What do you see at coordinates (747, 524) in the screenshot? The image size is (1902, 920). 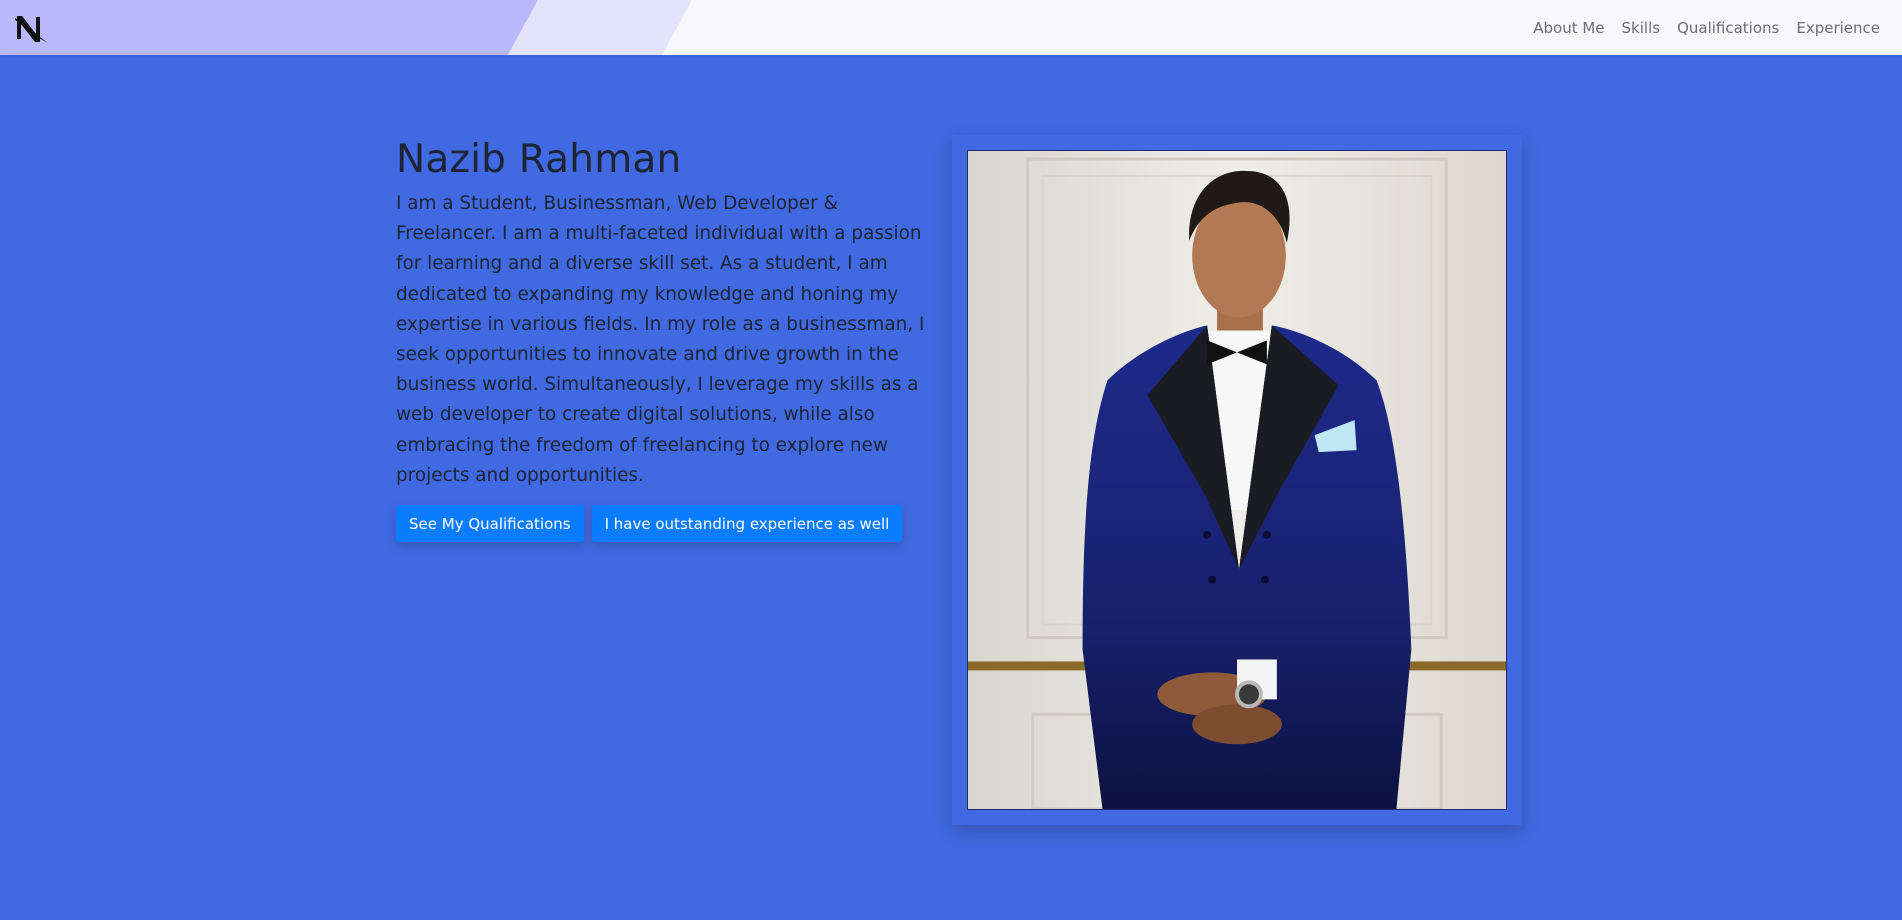 I see `experience-button: I have outstanding experience as well` at bounding box center [747, 524].